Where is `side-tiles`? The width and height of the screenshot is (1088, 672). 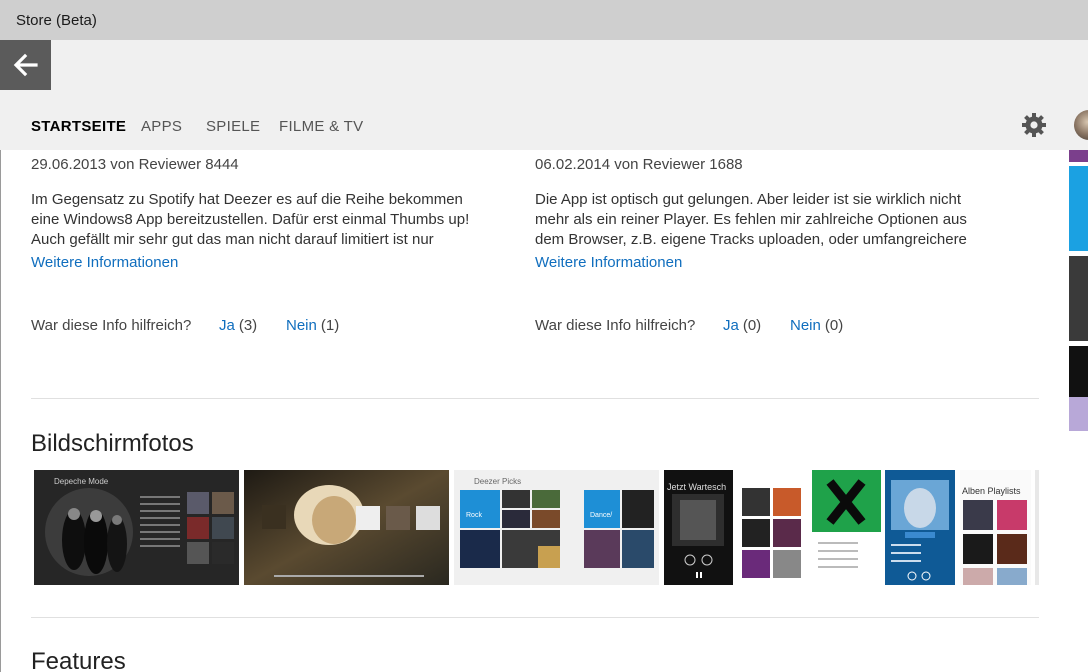 side-tiles is located at coordinates (1078, 300).